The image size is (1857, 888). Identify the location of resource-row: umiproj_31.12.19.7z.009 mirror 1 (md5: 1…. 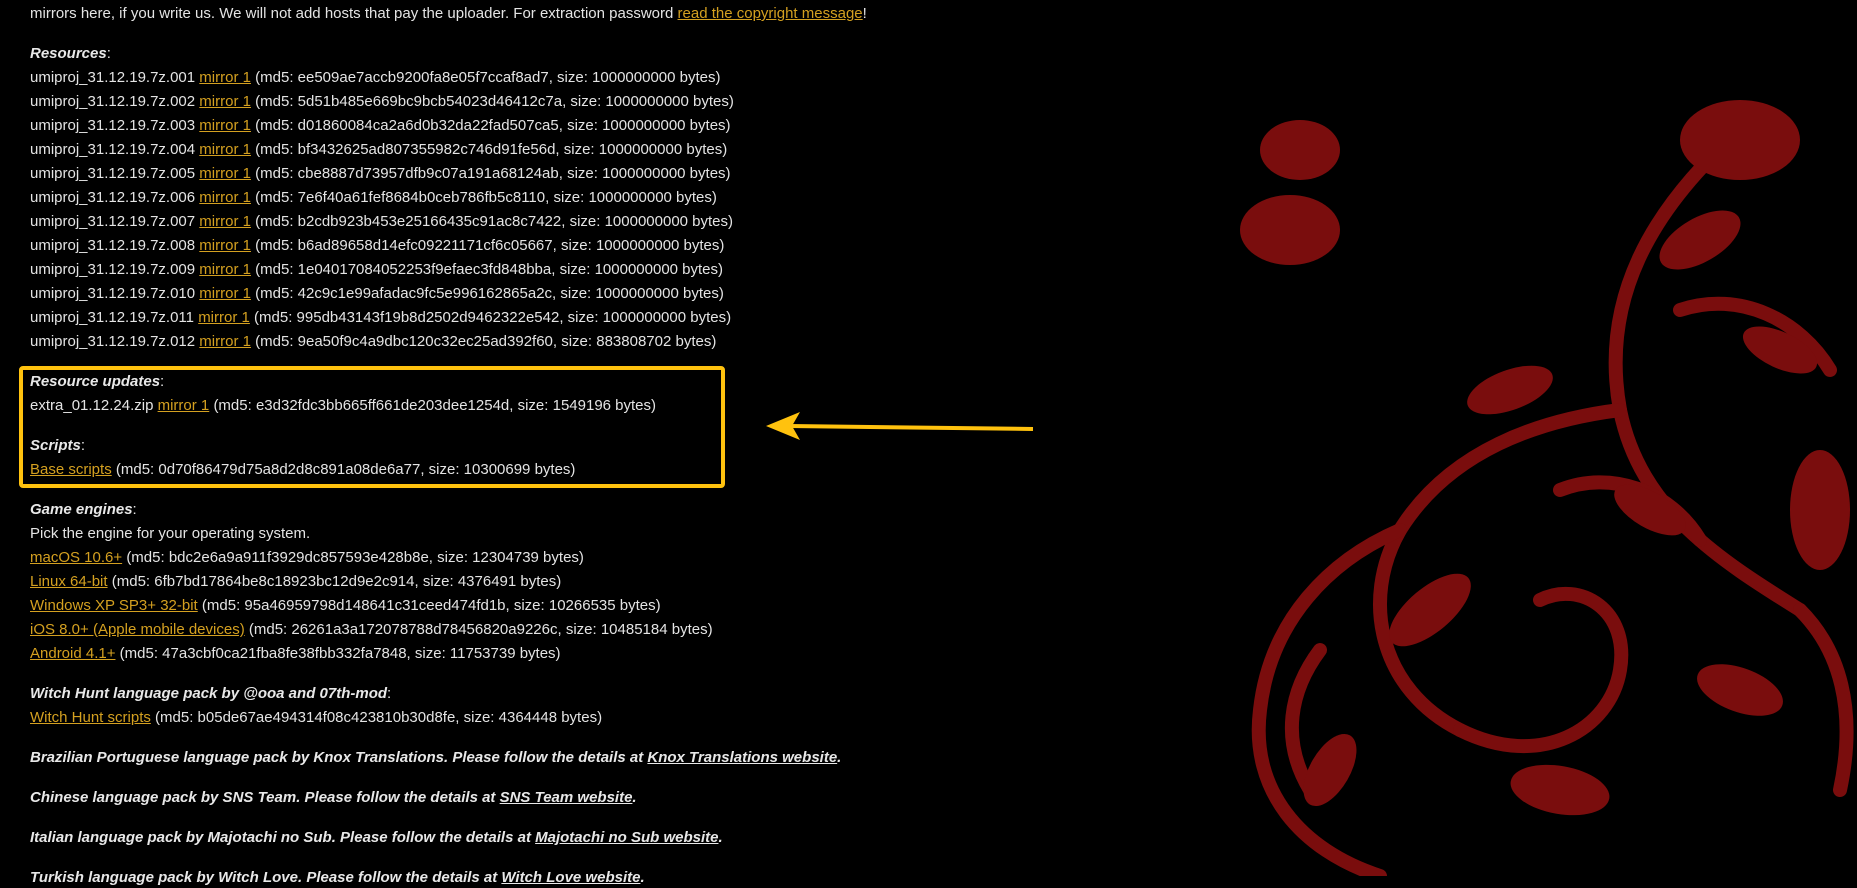
(376, 270).